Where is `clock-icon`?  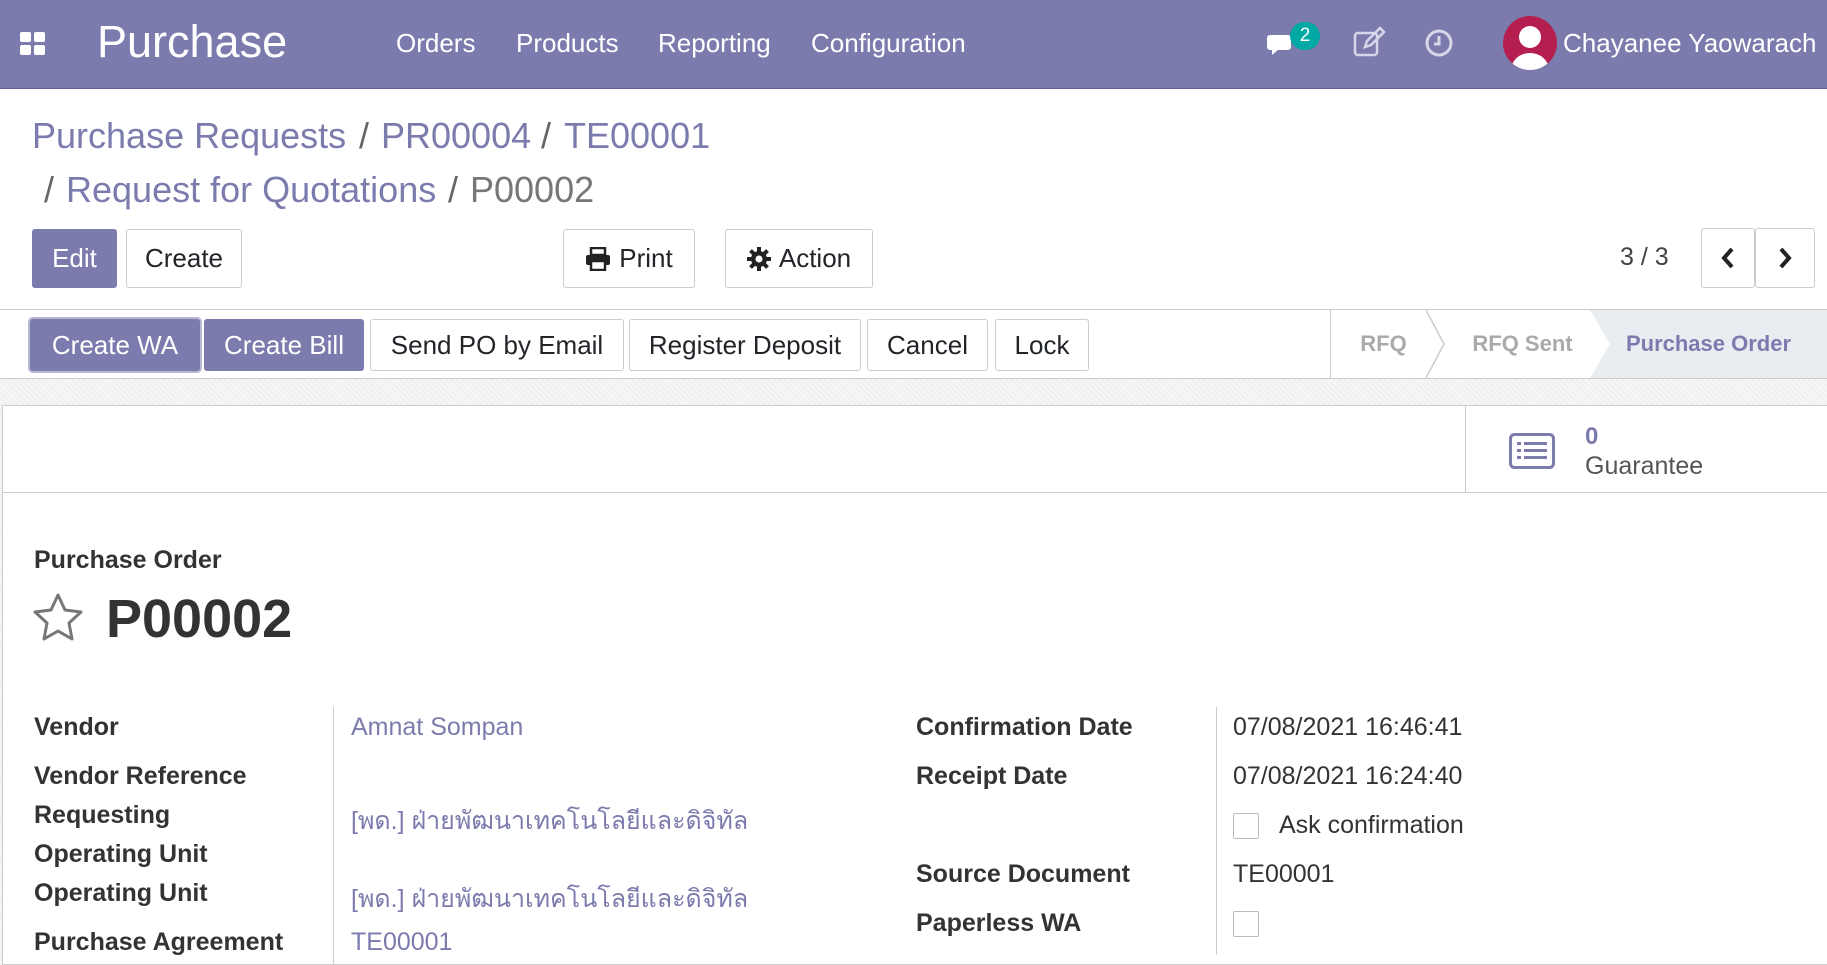
clock-icon is located at coordinates (1439, 43).